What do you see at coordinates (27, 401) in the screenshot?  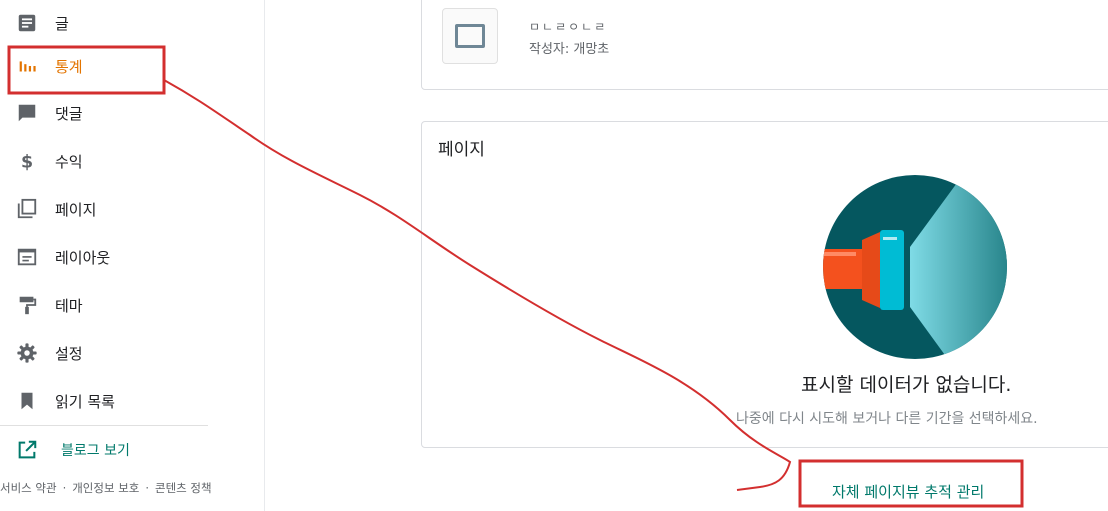 I see `bookmark-icon` at bounding box center [27, 401].